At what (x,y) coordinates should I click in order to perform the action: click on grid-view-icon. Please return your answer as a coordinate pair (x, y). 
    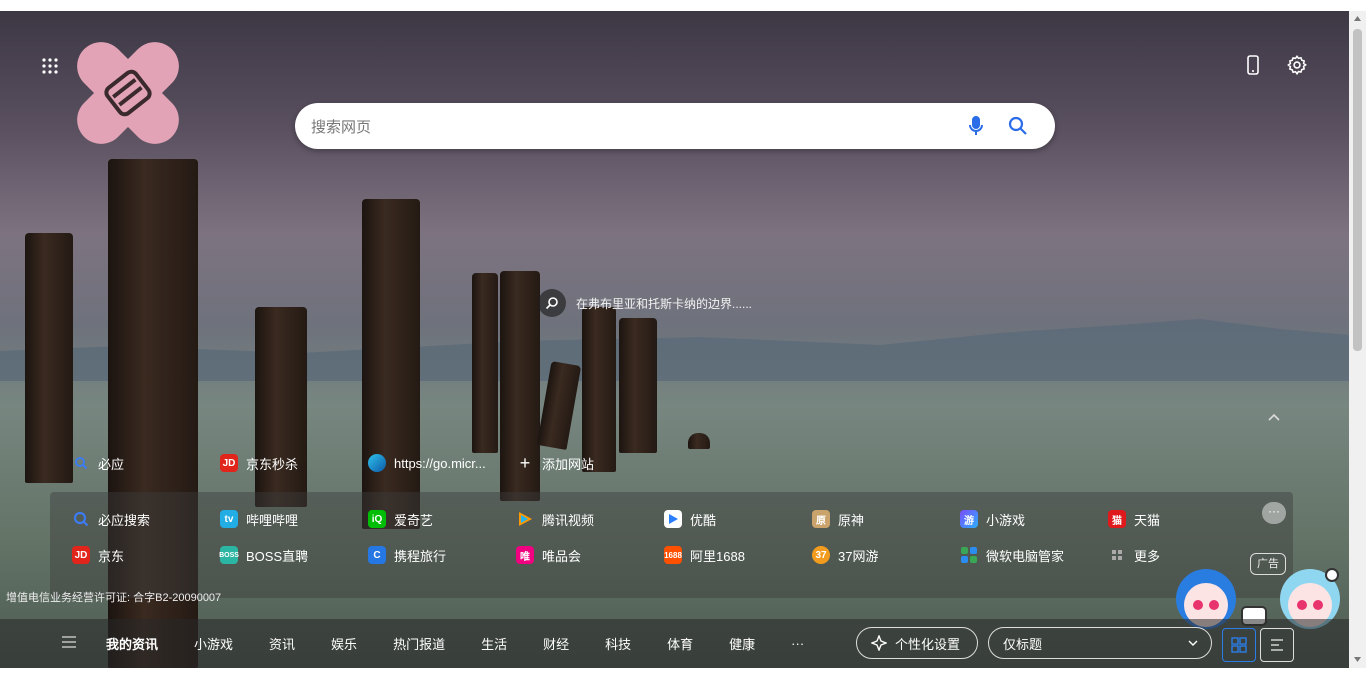
    Looking at the image, I should click on (1239, 645).